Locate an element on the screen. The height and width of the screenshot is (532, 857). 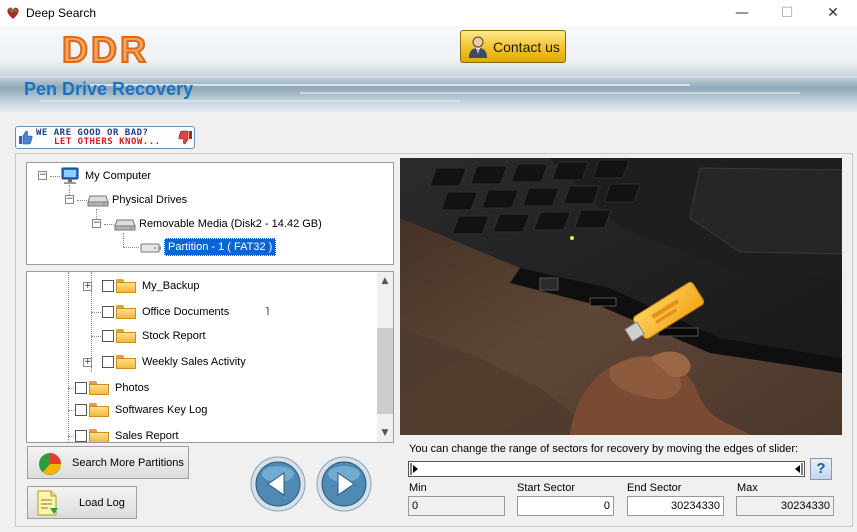
slider-left-handle is located at coordinates (415, 470).